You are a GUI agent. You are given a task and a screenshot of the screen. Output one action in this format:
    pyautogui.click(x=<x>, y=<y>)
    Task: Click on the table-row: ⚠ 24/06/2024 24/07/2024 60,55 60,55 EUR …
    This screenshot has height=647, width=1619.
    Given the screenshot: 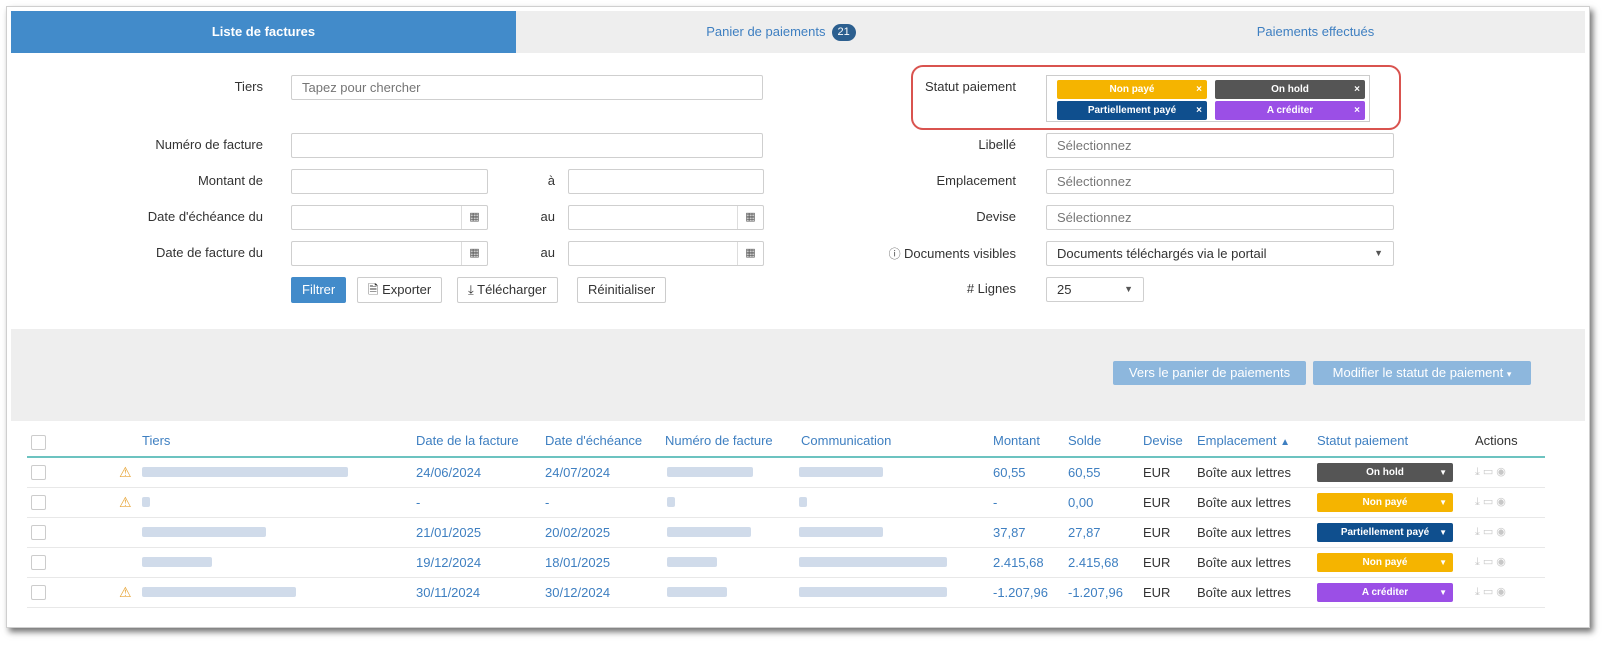 What is the action you would take?
    pyautogui.click(x=786, y=473)
    